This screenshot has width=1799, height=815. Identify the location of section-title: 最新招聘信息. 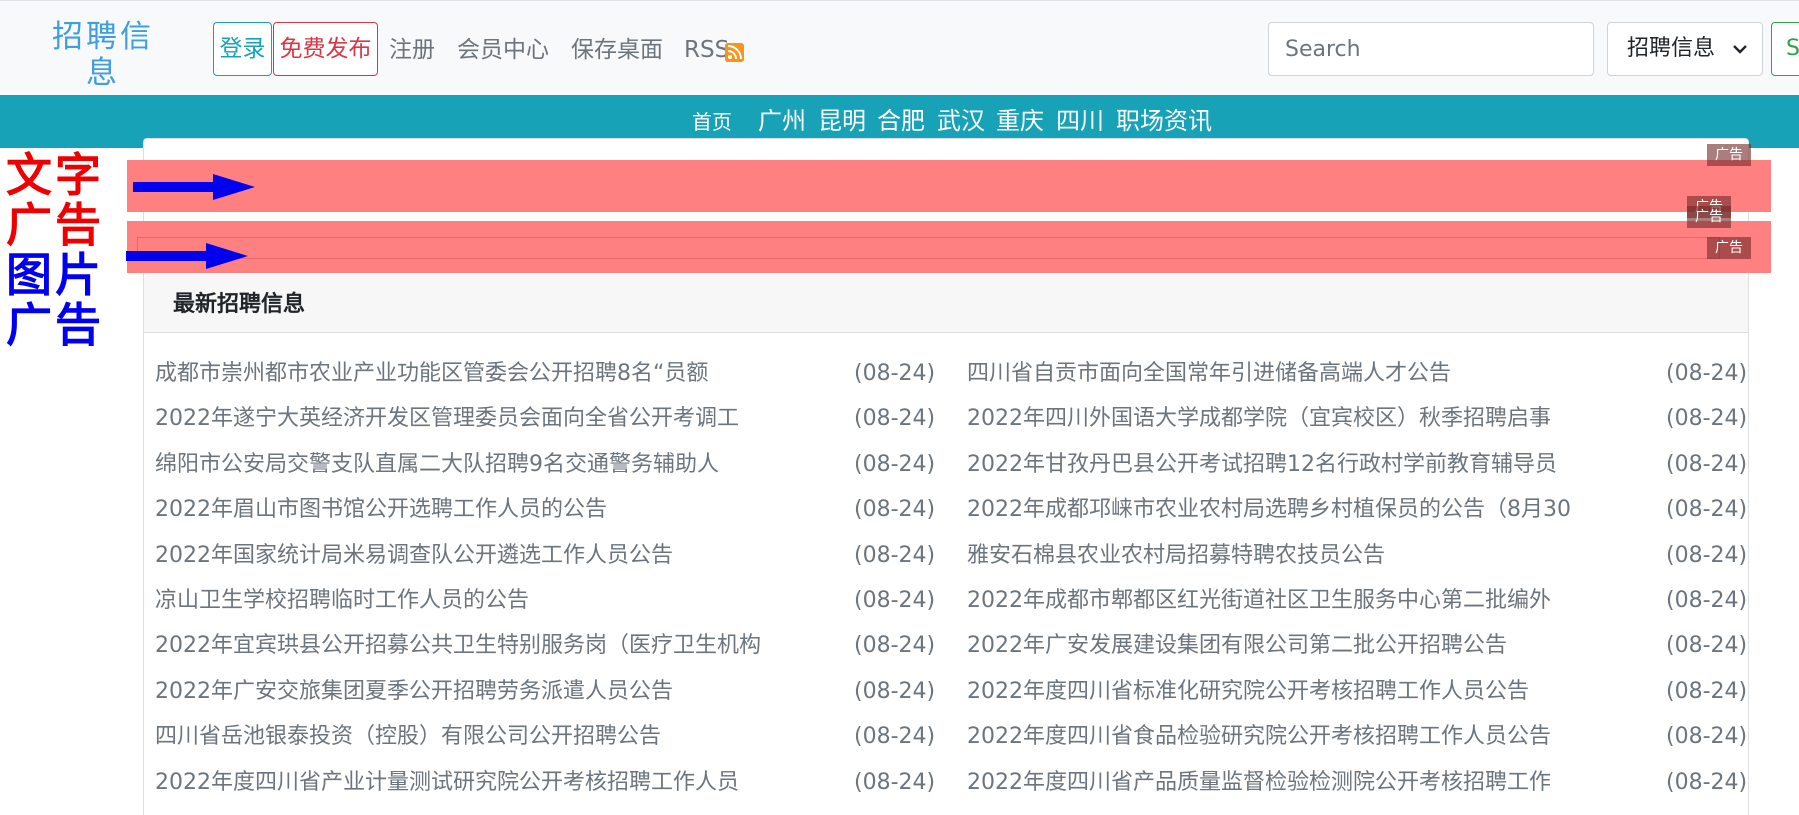
(239, 304).